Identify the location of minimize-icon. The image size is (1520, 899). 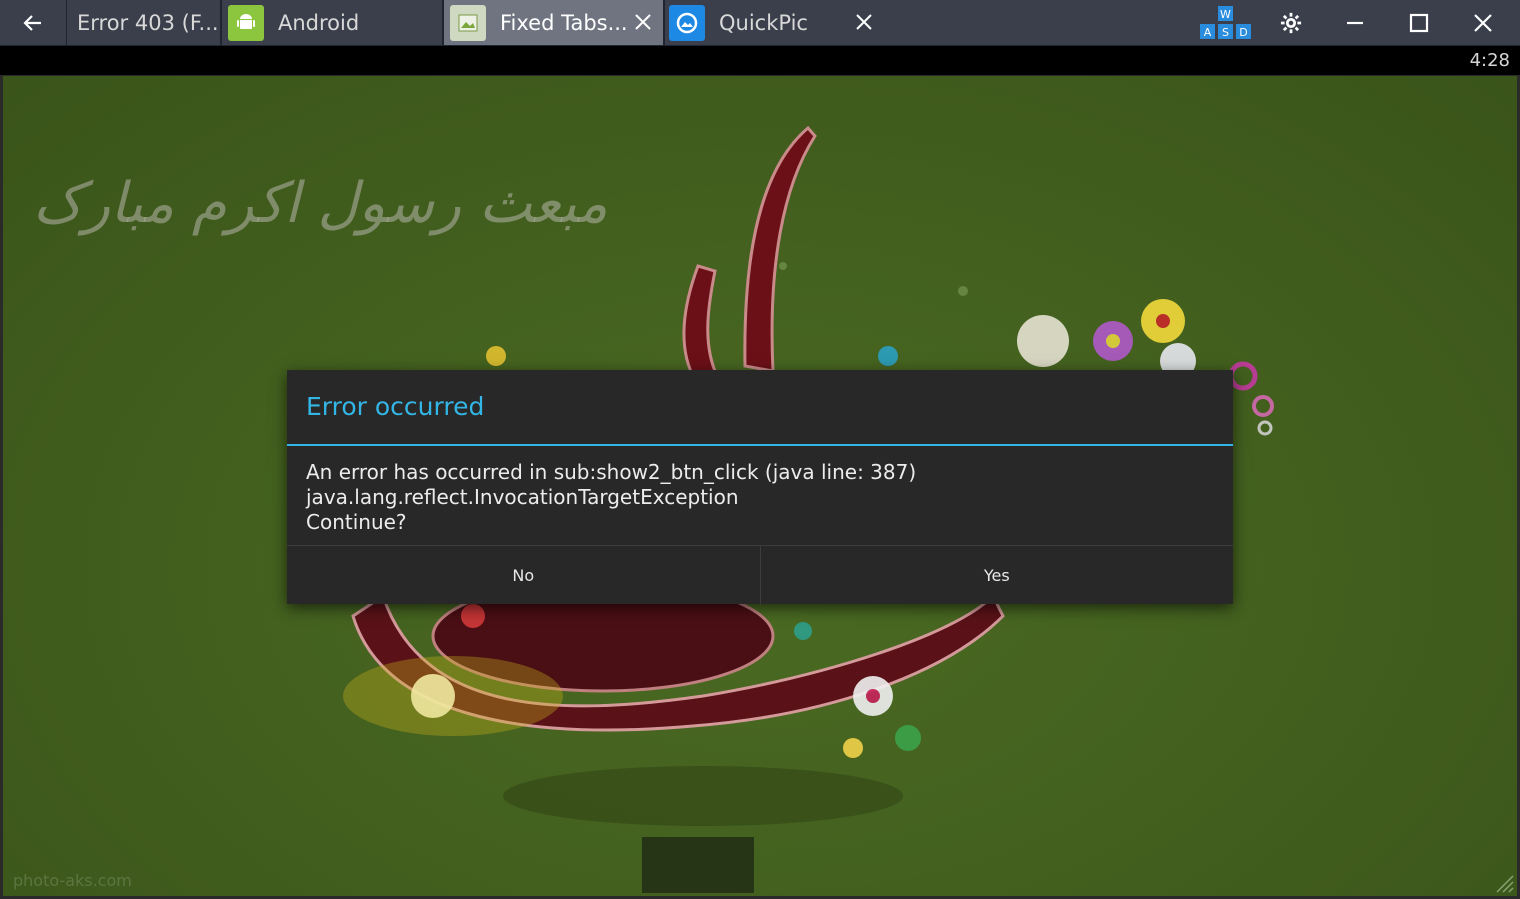
(1355, 23).